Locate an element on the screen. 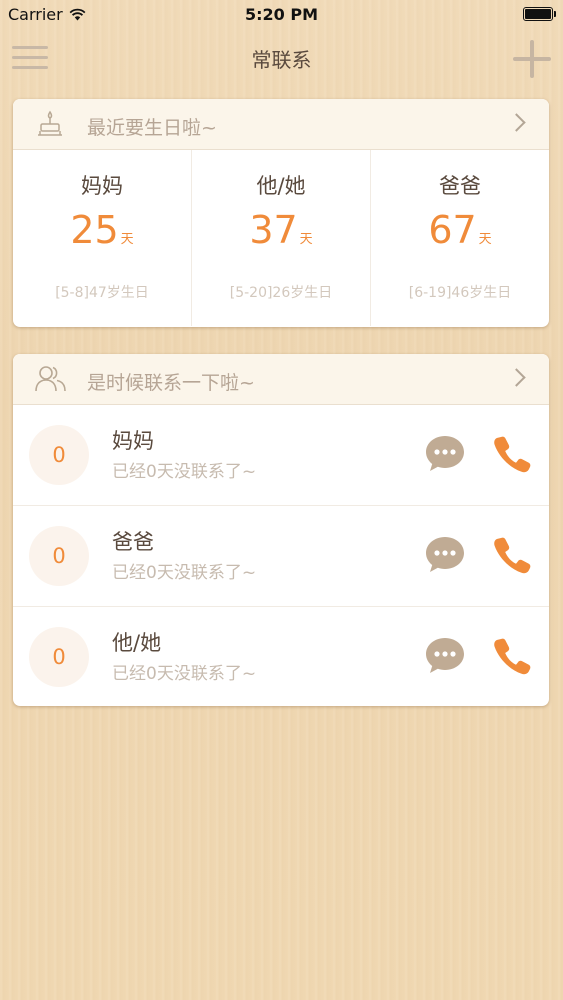 The height and width of the screenshot is (1000, 563). contact-name: 妈妈 is located at coordinates (133, 441).